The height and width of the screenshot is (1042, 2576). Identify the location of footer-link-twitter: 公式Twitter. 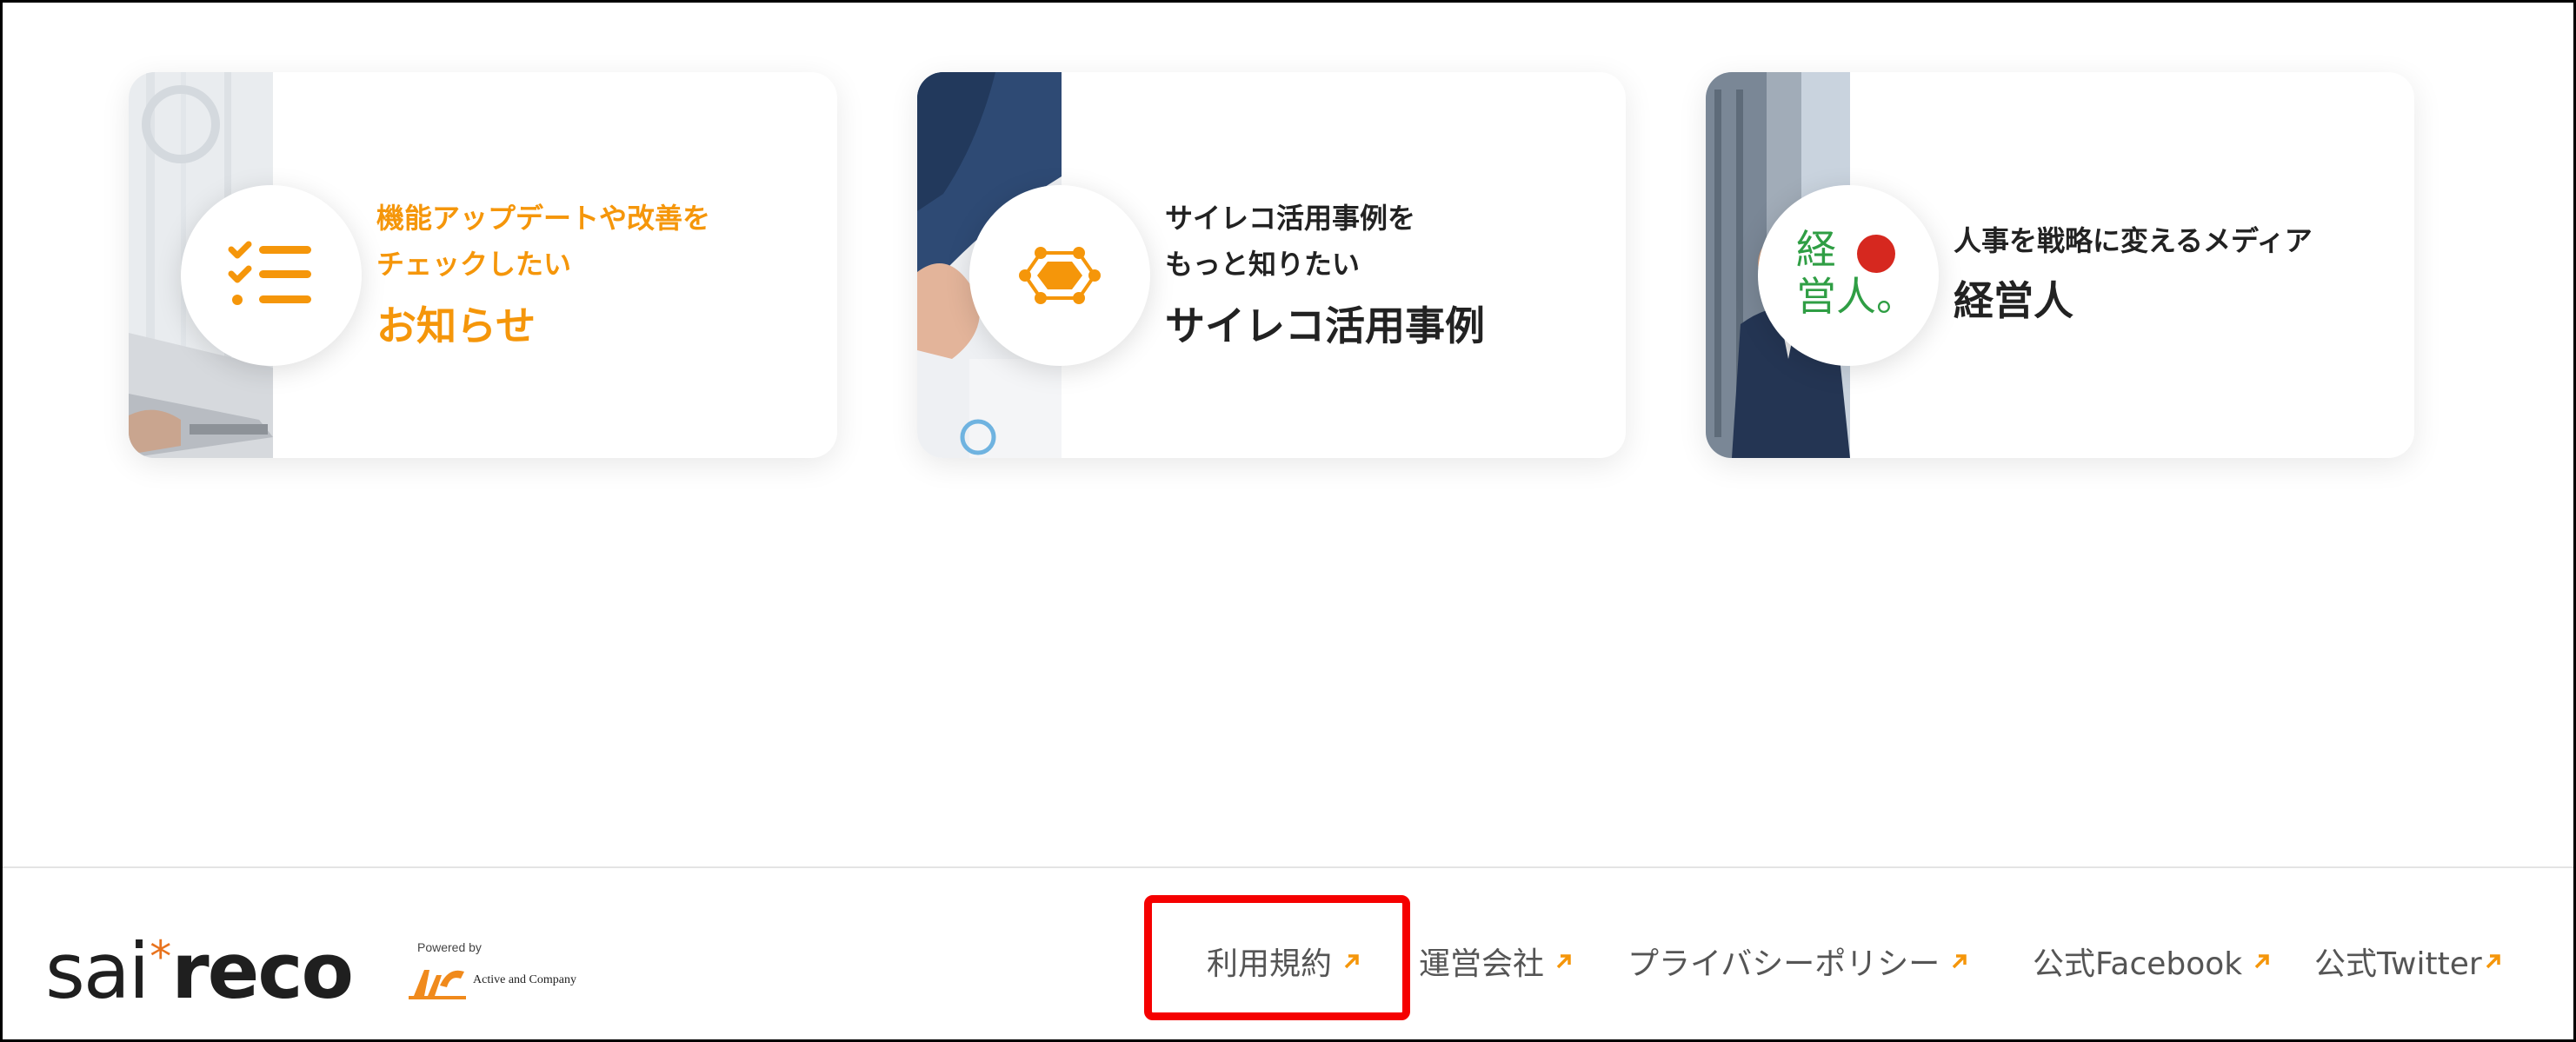
(2408, 962).